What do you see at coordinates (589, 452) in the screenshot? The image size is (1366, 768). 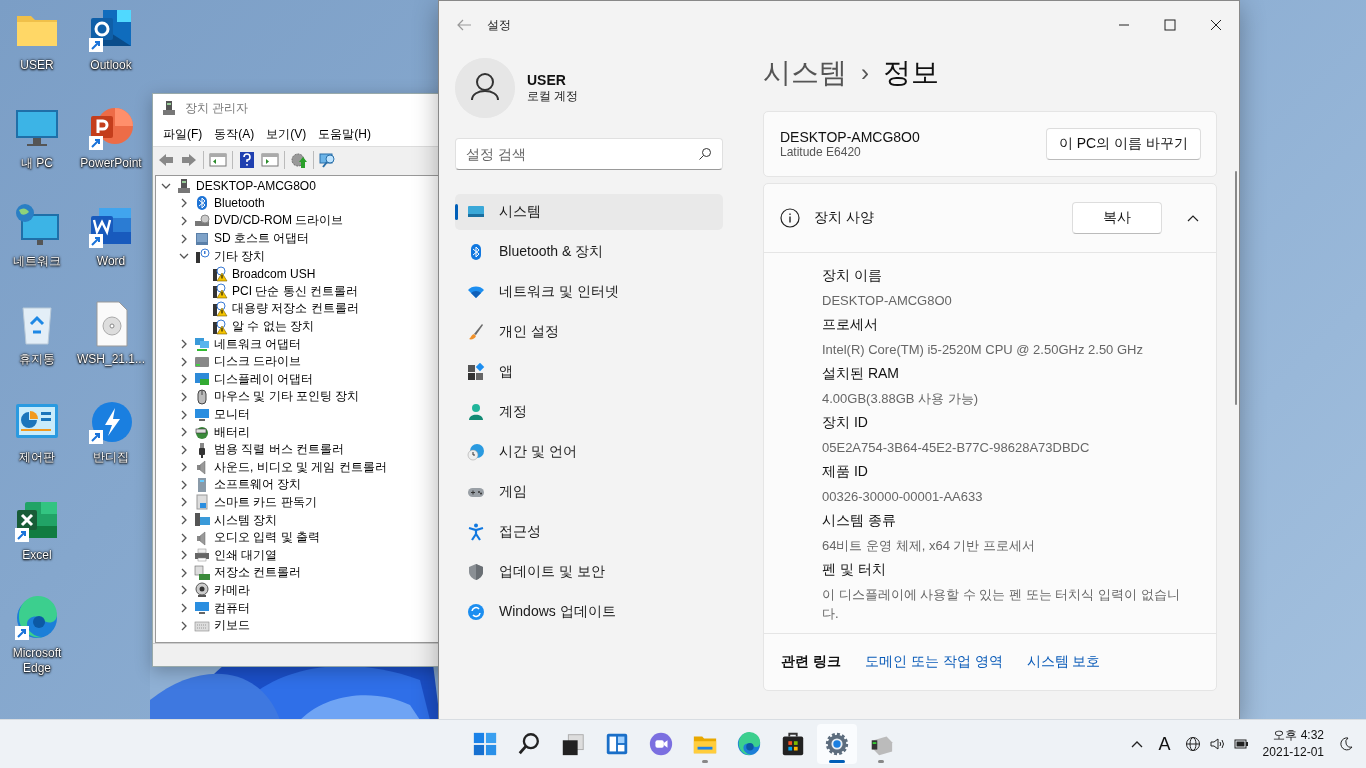 I see `nav-item: 시간 및 언어` at bounding box center [589, 452].